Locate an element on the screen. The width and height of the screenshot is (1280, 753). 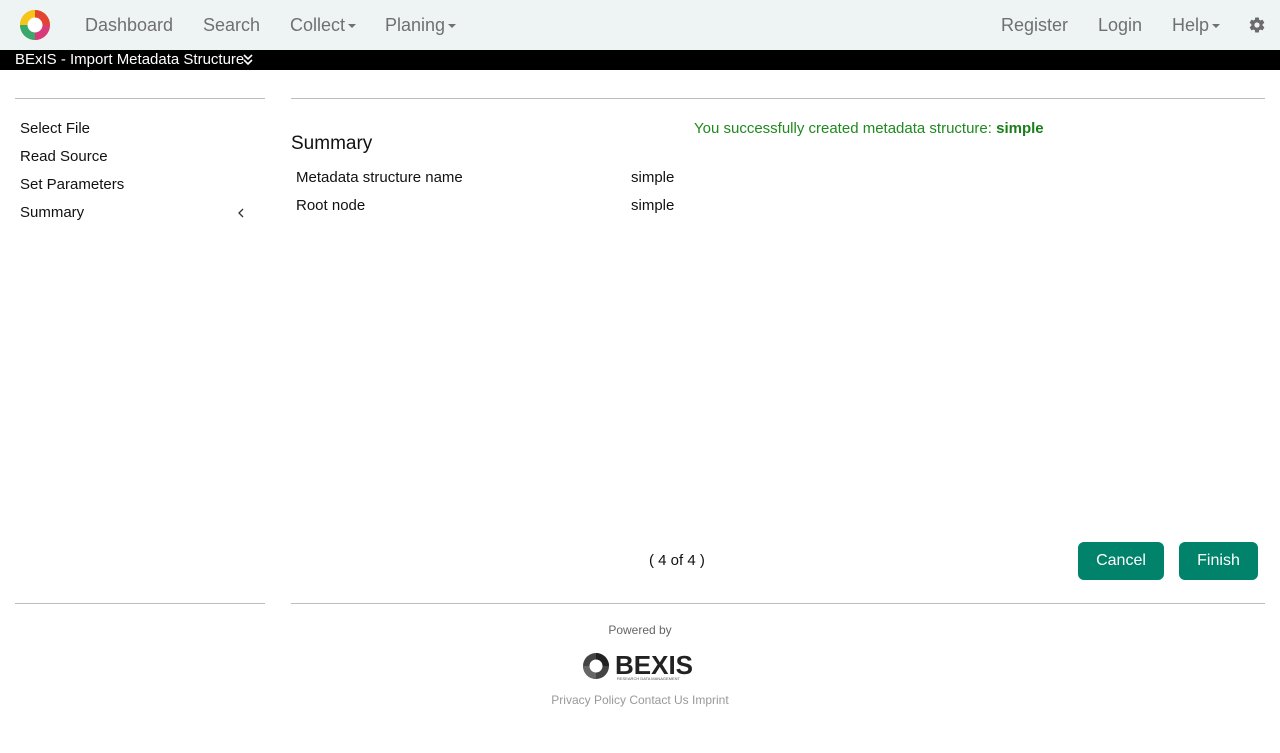
footer-link-contact-us: Contact Us is located at coordinates (658, 700).